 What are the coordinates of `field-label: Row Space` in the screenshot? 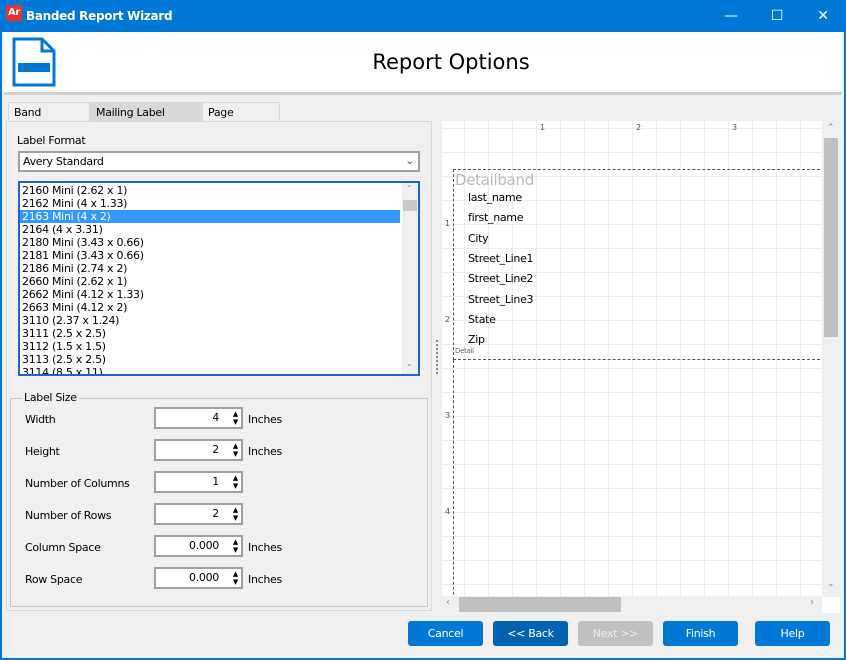 It's located at (54, 579).